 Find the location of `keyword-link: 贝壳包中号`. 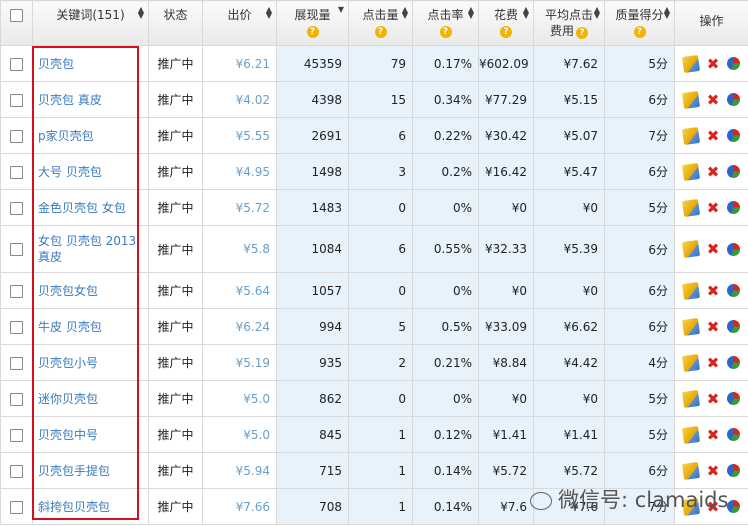

keyword-link: 贝壳包中号 is located at coordinates (90, 434).